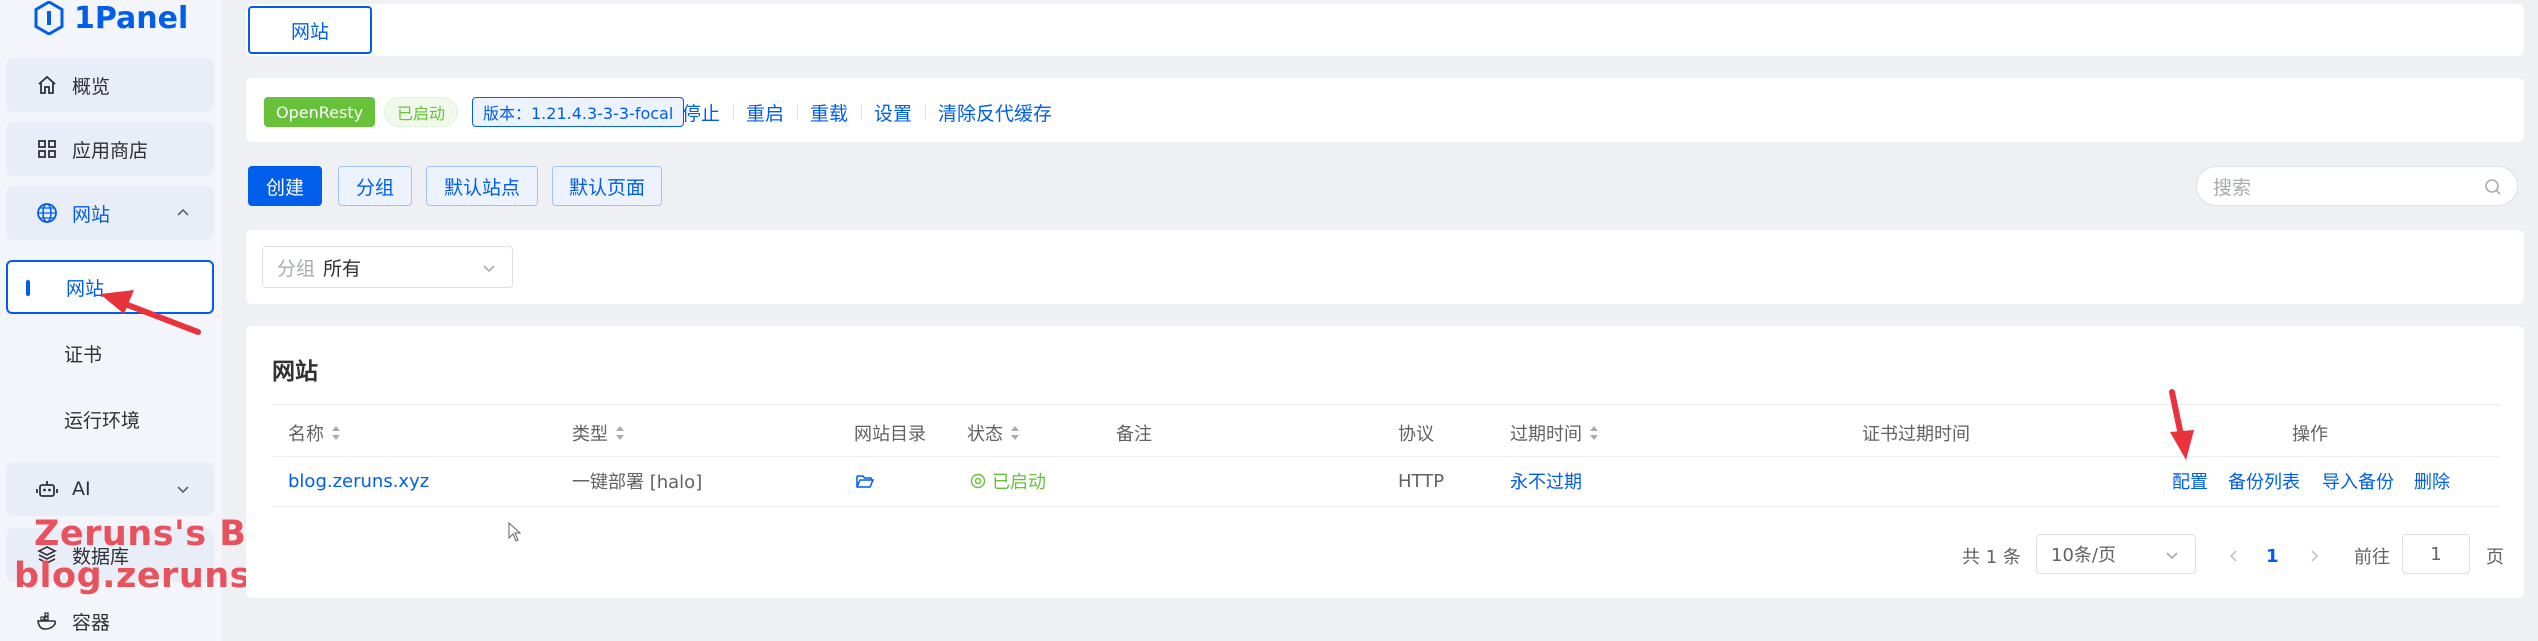 This screenshot has width=2538, height=641. Describe the element at coordinates (765, 112) in the screenshot. I see `restart-button: 重启` at that location.